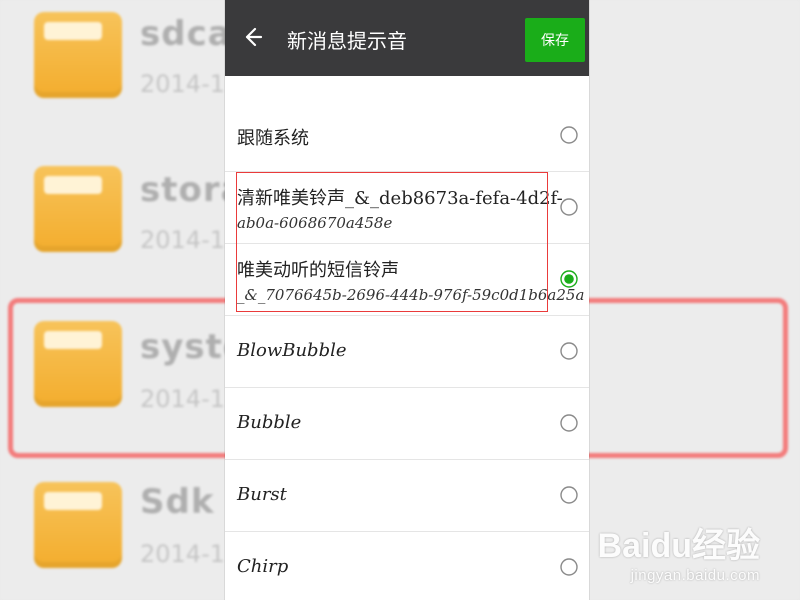 Image resolution: width=800 pixels, height=600 pixels. What do you see at coordinates (569, 279) in the screenshot?
I see `radio-checked-icon` at bounding box center [569, 279].